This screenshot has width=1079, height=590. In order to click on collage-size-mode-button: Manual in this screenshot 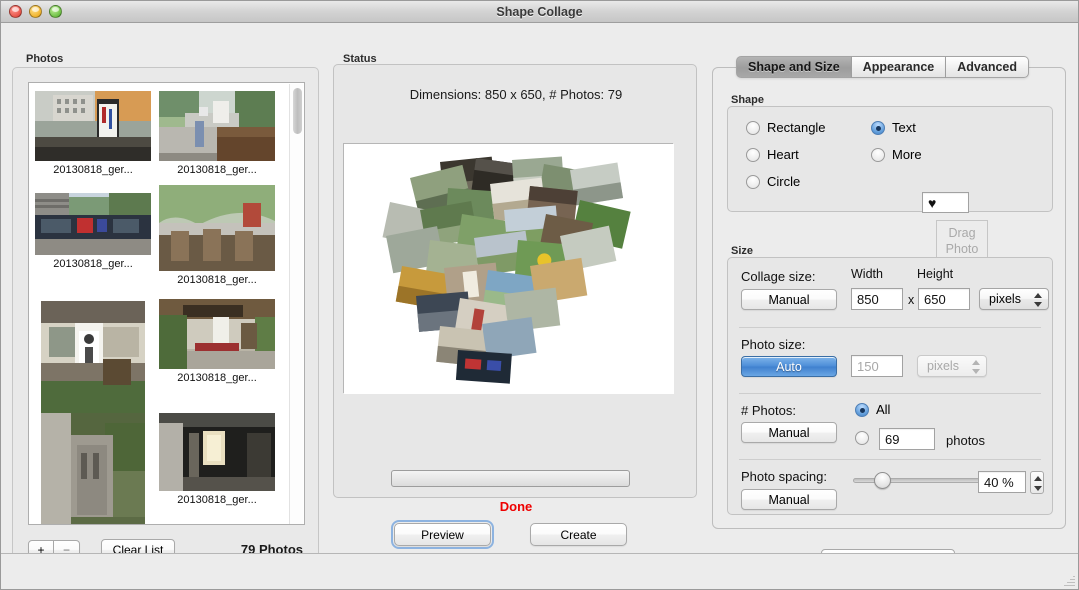, I will do `click(789, 299)`.